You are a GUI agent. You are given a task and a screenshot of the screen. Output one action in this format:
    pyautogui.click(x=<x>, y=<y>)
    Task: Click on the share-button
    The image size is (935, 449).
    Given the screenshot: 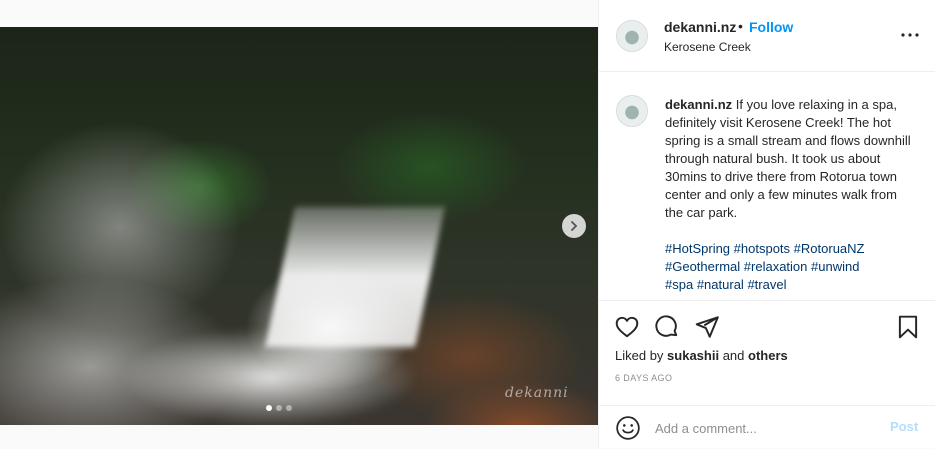 What is the action you would take?
    pyautogui.click(x=707, y=327)
    